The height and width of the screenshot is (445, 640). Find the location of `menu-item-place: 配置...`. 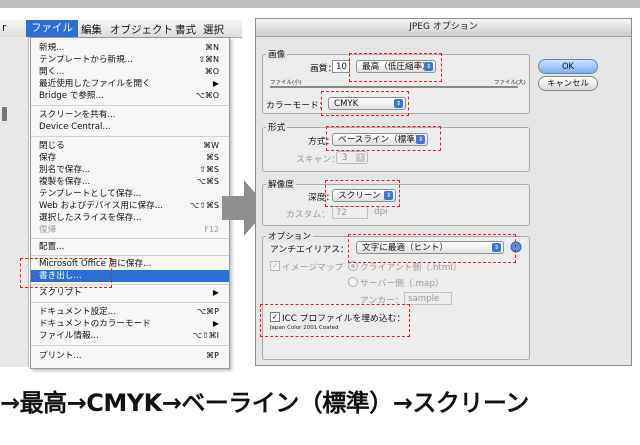

menu-item-place: 配置... is located at coordinates (131, 247).